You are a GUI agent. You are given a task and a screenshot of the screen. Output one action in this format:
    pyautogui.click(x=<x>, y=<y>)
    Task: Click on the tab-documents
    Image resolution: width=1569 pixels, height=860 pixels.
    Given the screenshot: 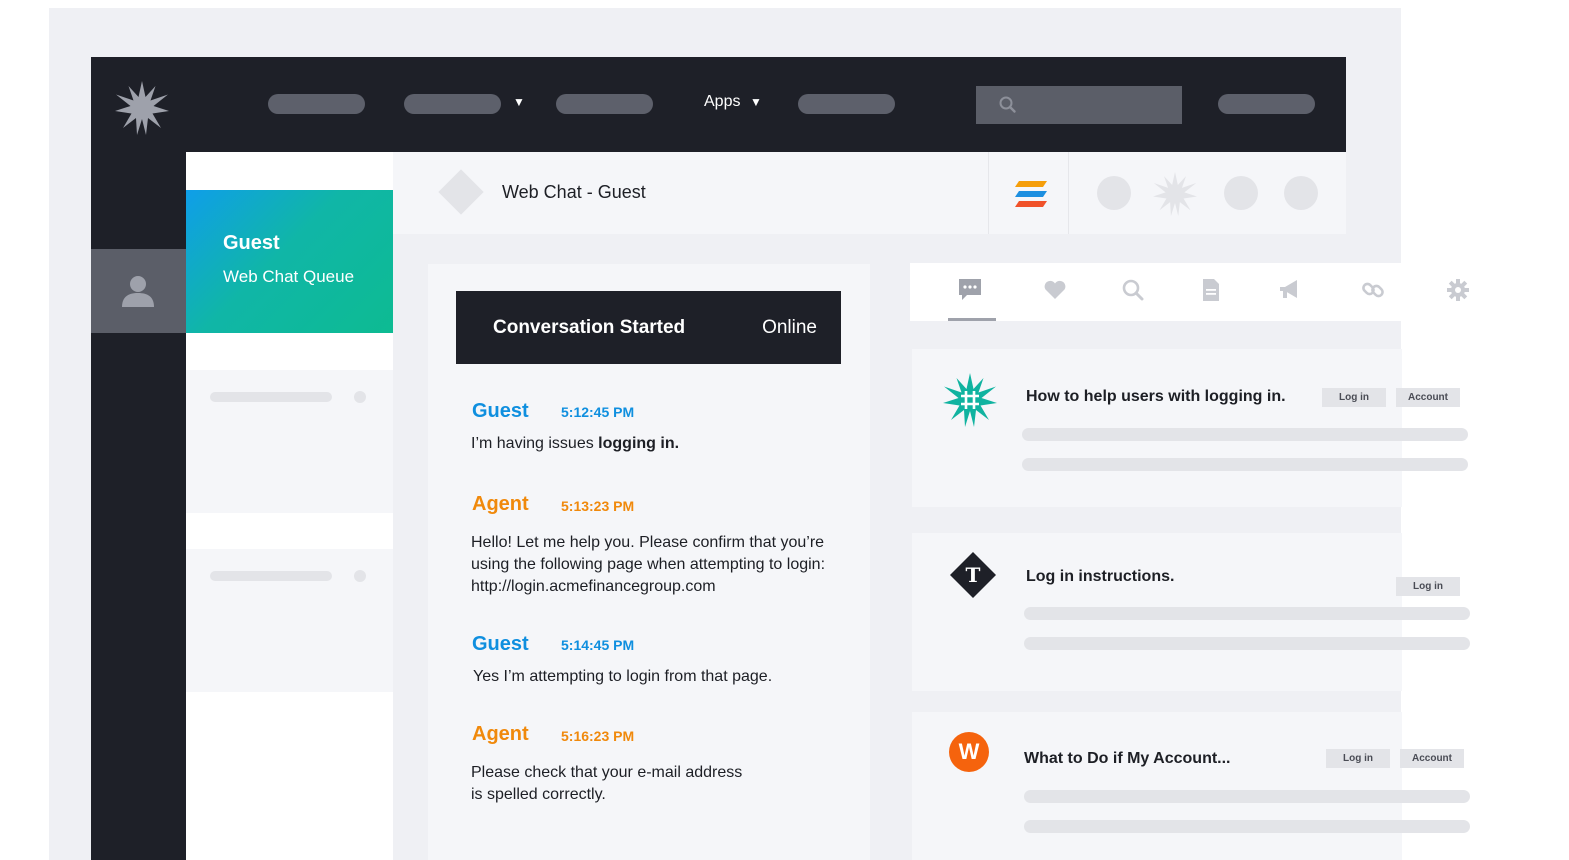 What is the action you would take?
    pyautogui.click(x=1213, y=292)
    